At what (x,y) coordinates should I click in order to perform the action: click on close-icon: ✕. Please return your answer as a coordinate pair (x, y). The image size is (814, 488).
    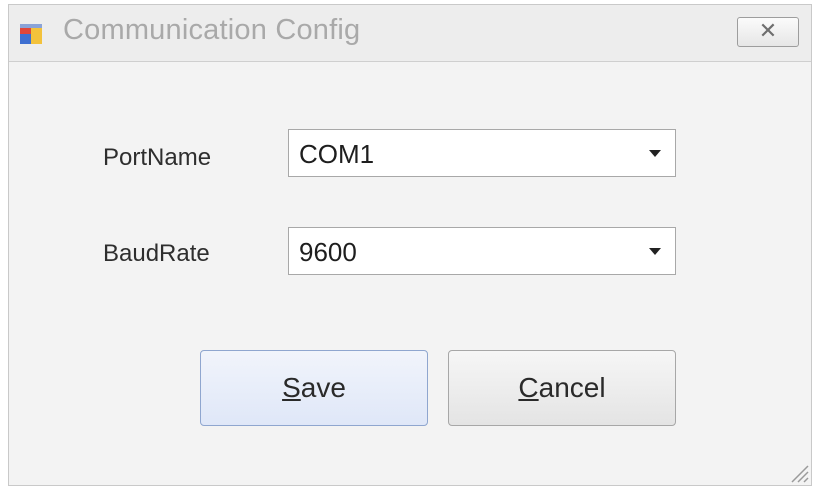
    Looking at the image, I should click on (768, 31).